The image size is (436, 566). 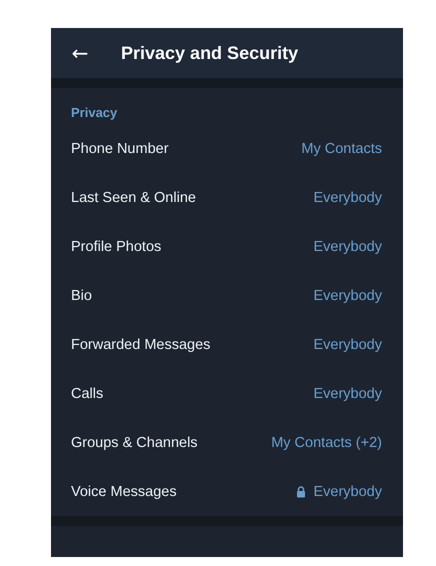 What do you see at coordinates (227, 246) in the screenshot?
I see `settings-row: Profile Photos Everybody` at bounding box center [227, 246].